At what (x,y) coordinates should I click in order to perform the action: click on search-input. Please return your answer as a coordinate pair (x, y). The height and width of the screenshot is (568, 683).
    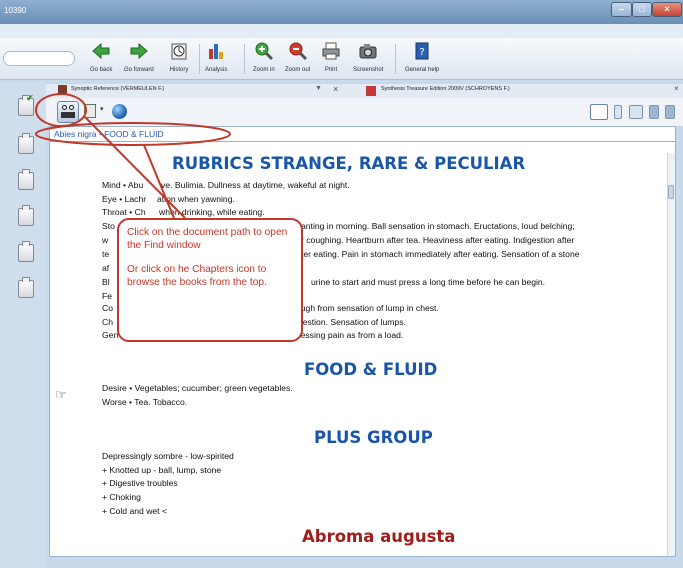
    Looking at the image, I should click on (39, 58).